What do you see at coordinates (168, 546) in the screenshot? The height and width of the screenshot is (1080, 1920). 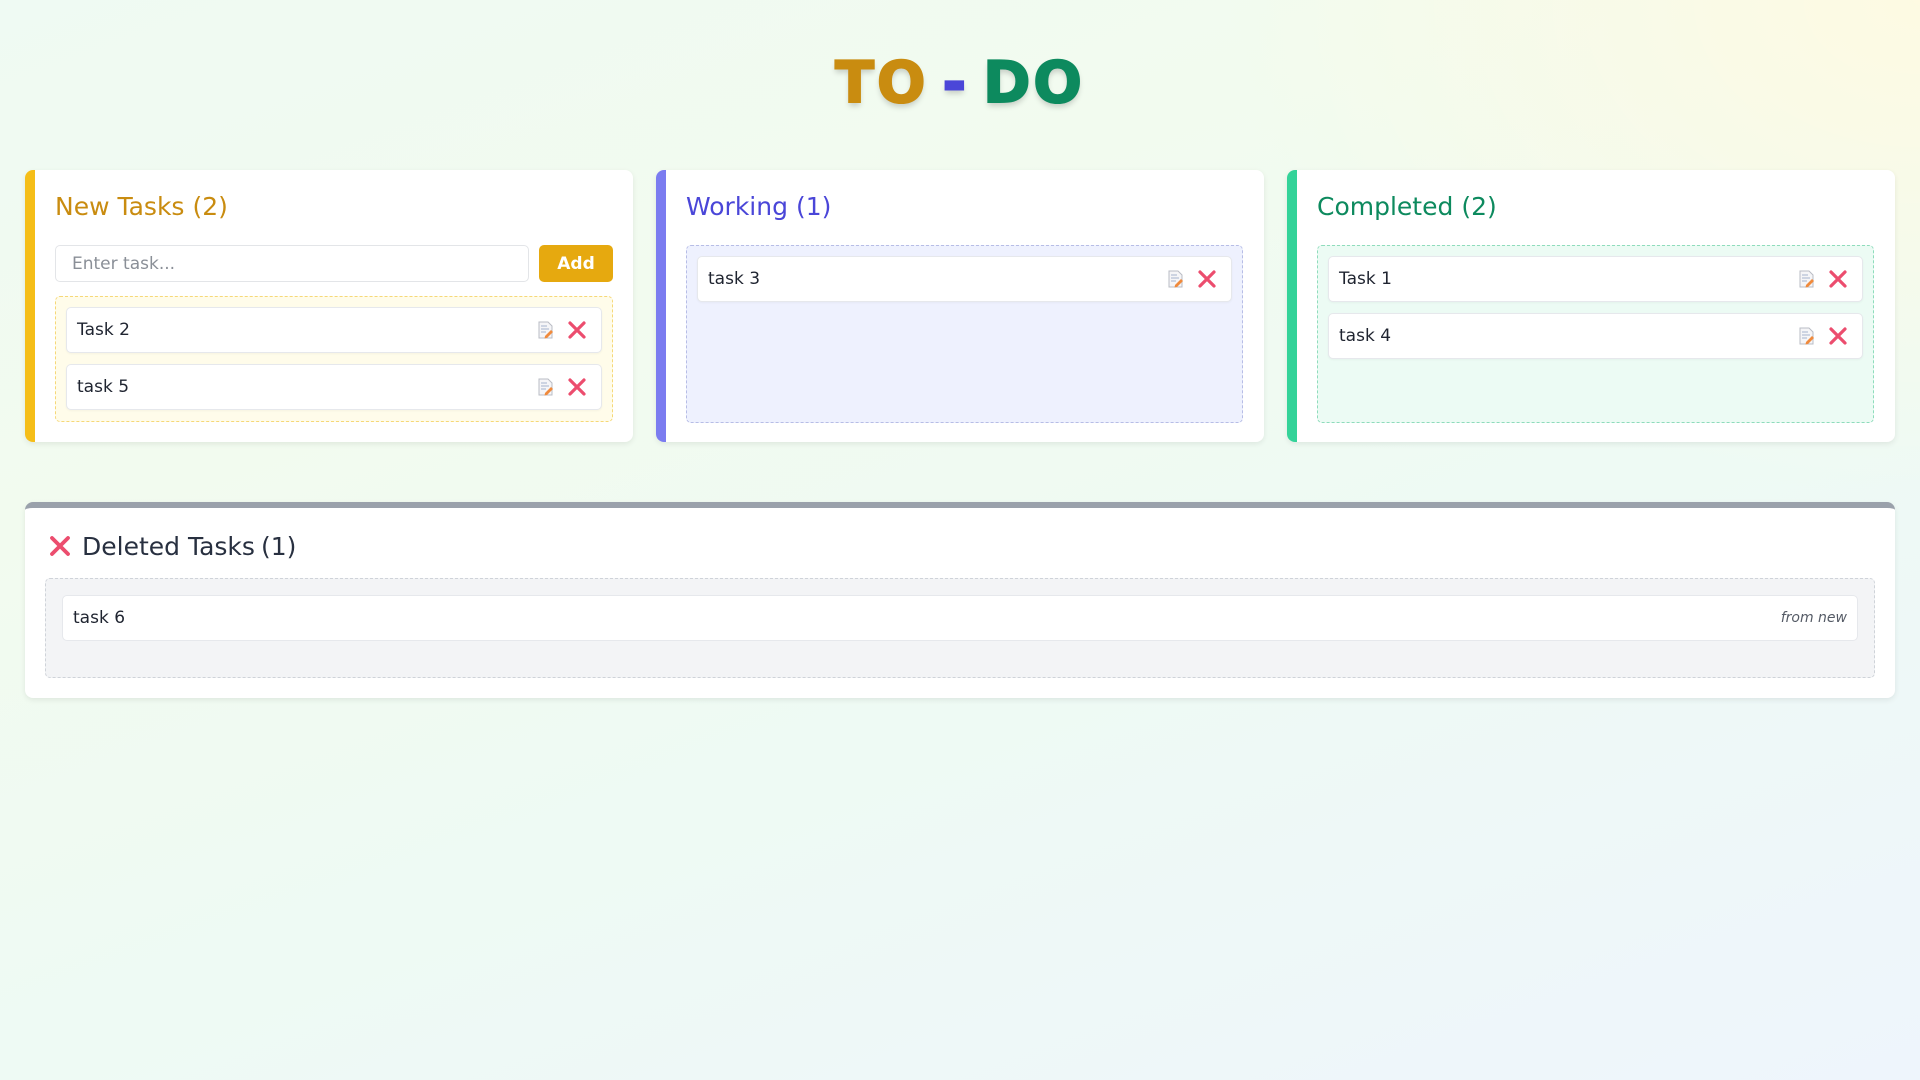 I see `deleted-title: Deleted Tasks` at bounding box center [168, 546].